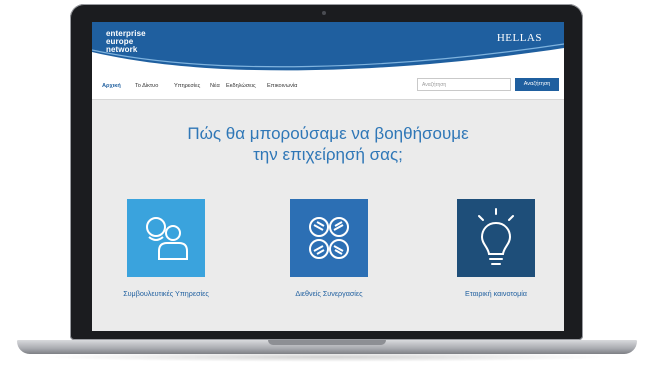  Describe the element at coordinates (215, 86) in the screenshot. I see `nav-item-news: Νέα` at that location.